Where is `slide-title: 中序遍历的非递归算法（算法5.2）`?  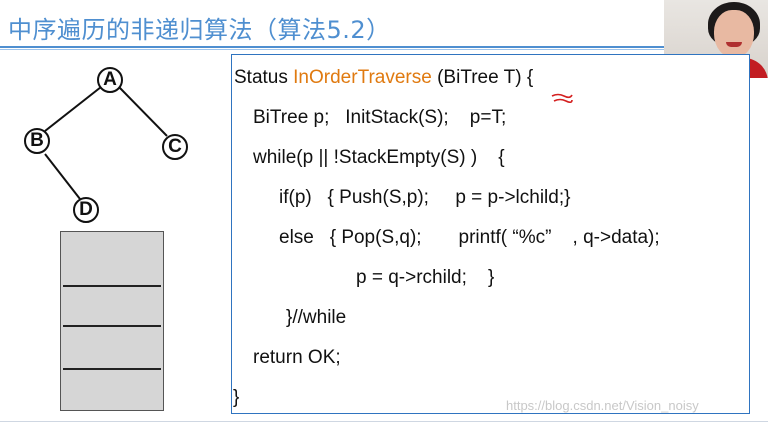 slide-title: 中序遍历的非递归算法（算法5.2） is located at coordinates (199, 30).